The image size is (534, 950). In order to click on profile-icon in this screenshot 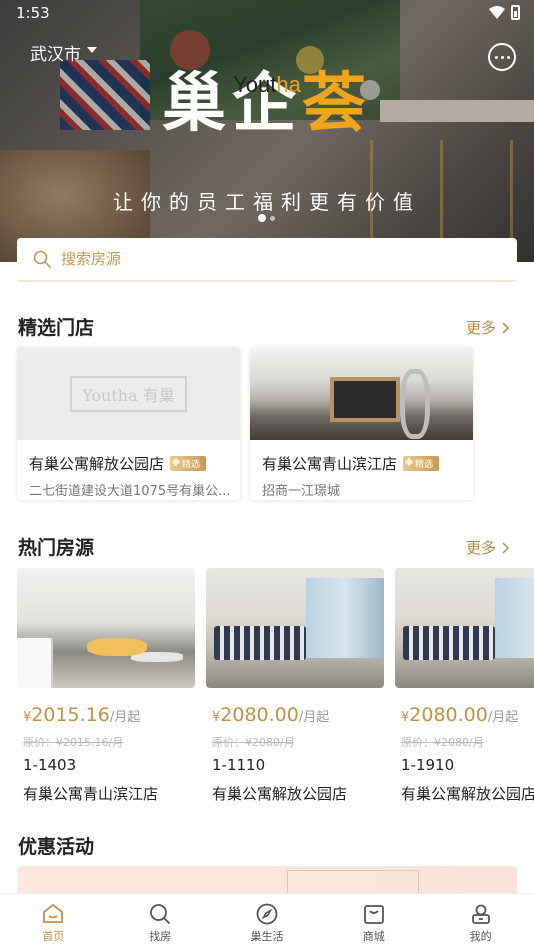, I will do `click(480, 914)`.